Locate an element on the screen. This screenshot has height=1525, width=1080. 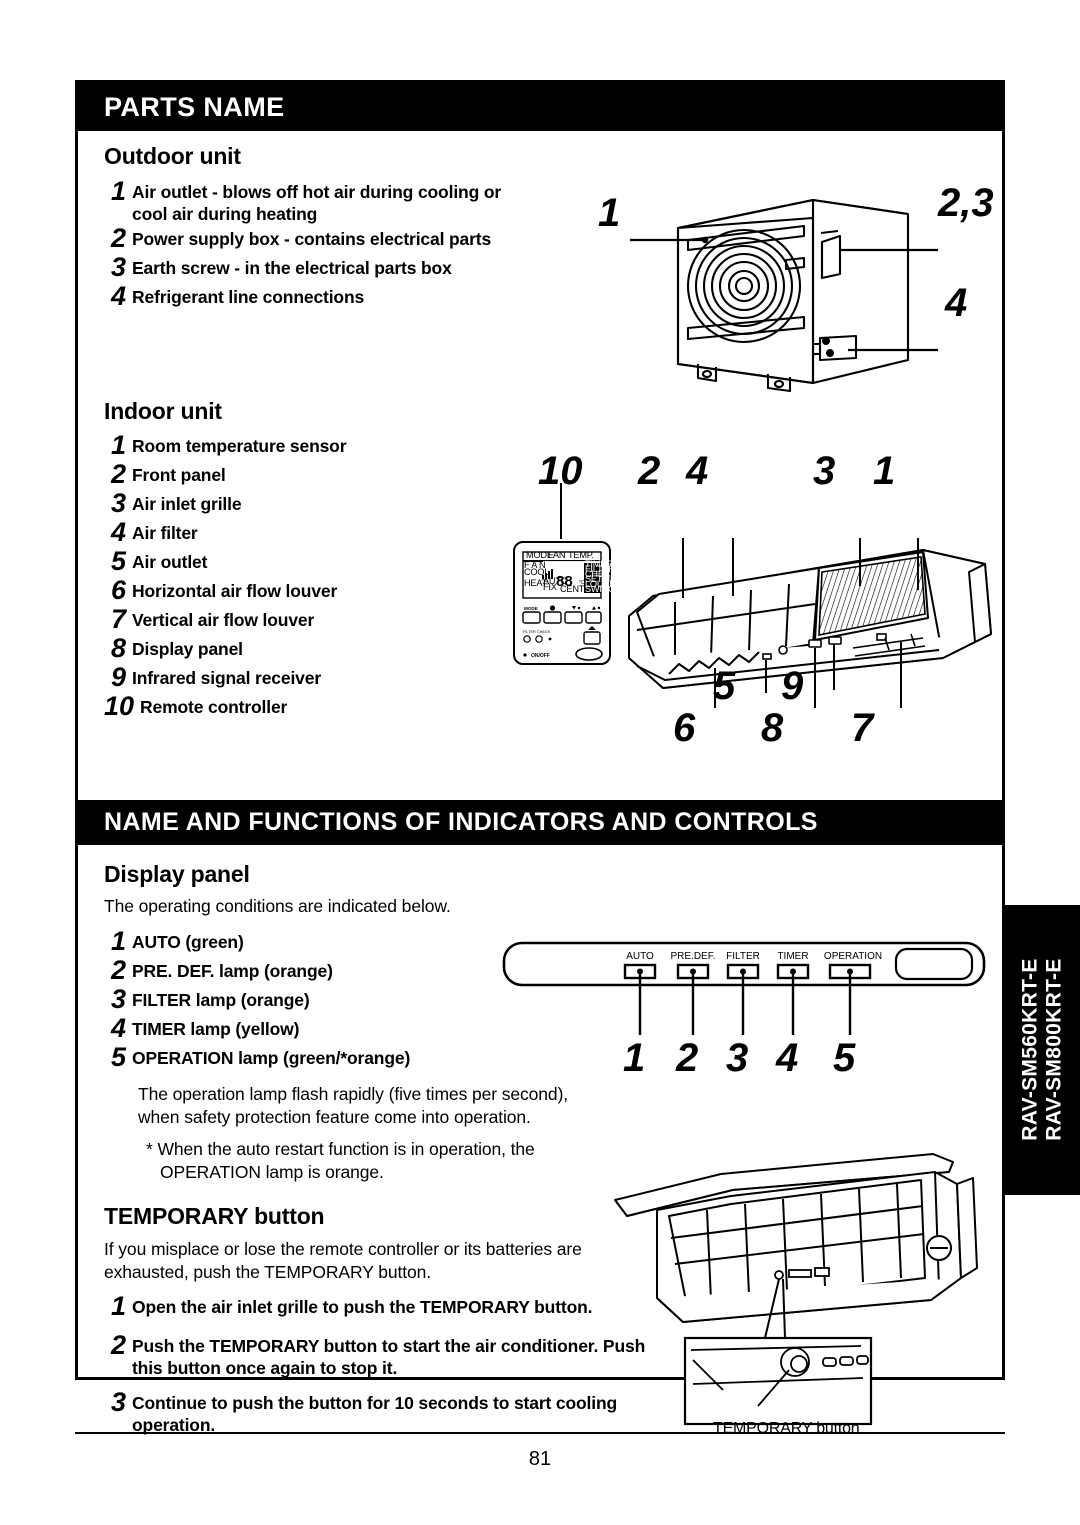
indoor-callout-1: 1 is located at coordinates (884, 471).